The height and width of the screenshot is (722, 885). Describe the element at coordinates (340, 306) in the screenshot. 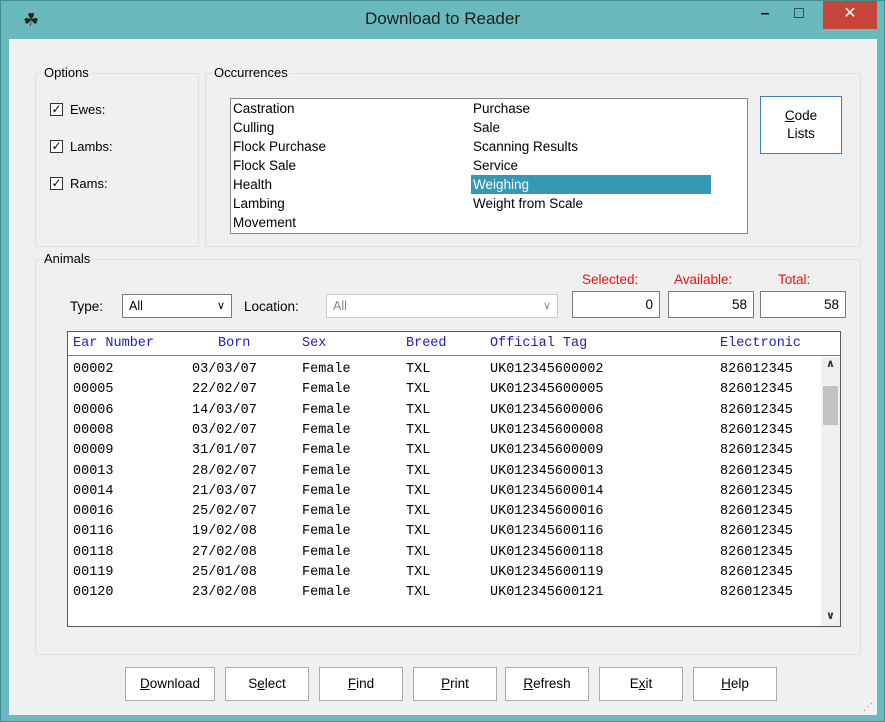

I see `location-dropdown-value: All` at that location.